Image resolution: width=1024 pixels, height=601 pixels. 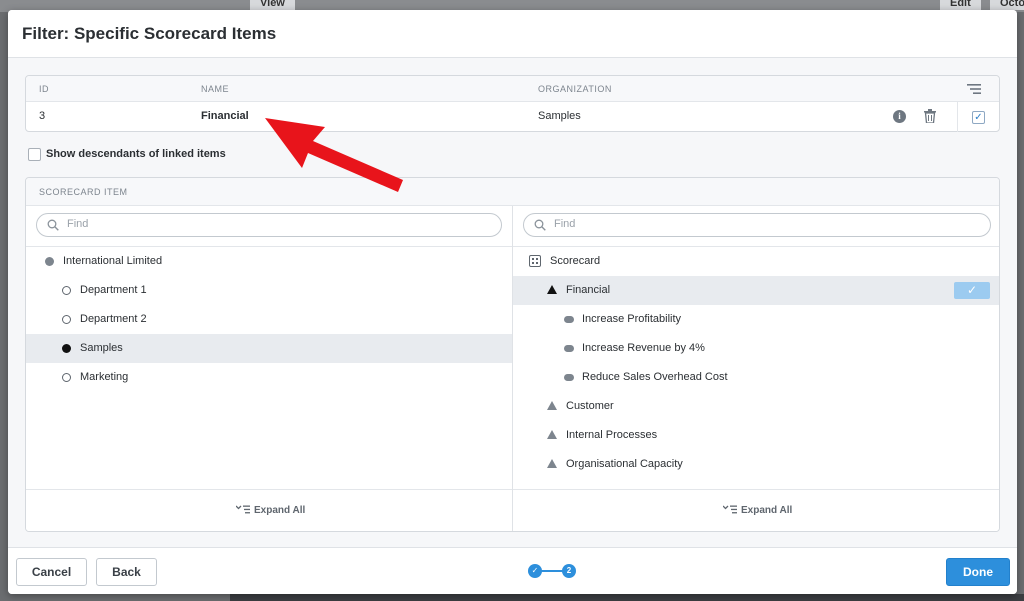 I want to click on tree-item-reduce-sales-overhead: Reduce Sales Overhead Cost, so click(x=756, y=377).